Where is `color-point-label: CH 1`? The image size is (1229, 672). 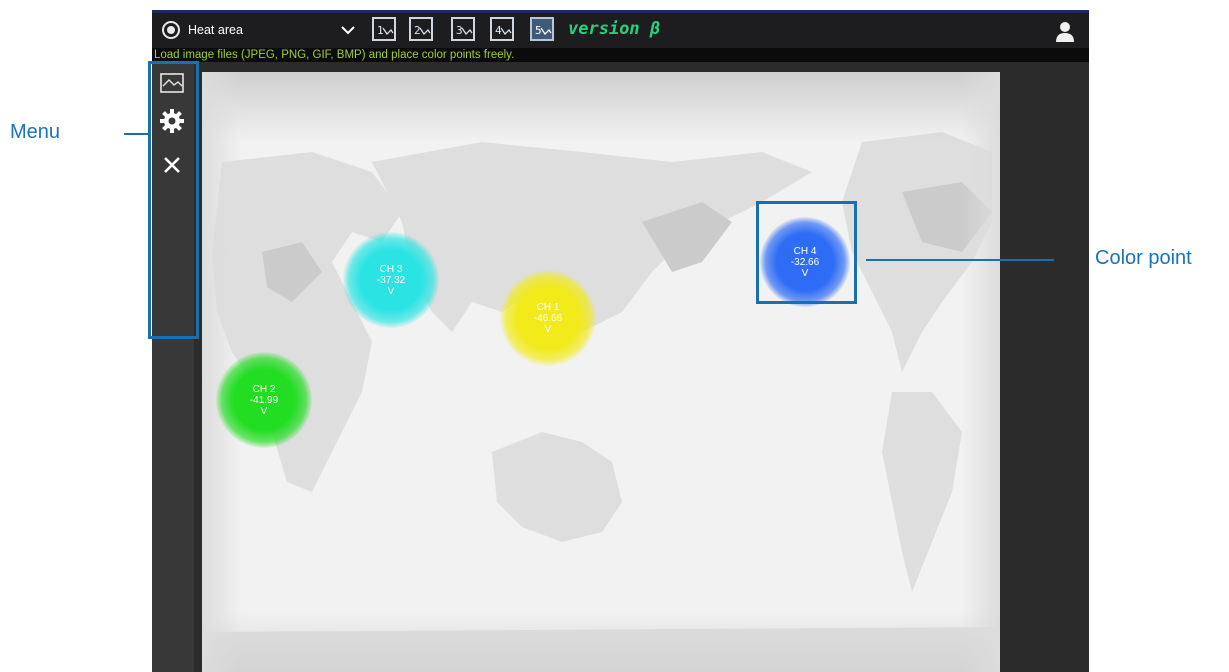 color-point-label: CH 1 is located at coordinates (548, 307).